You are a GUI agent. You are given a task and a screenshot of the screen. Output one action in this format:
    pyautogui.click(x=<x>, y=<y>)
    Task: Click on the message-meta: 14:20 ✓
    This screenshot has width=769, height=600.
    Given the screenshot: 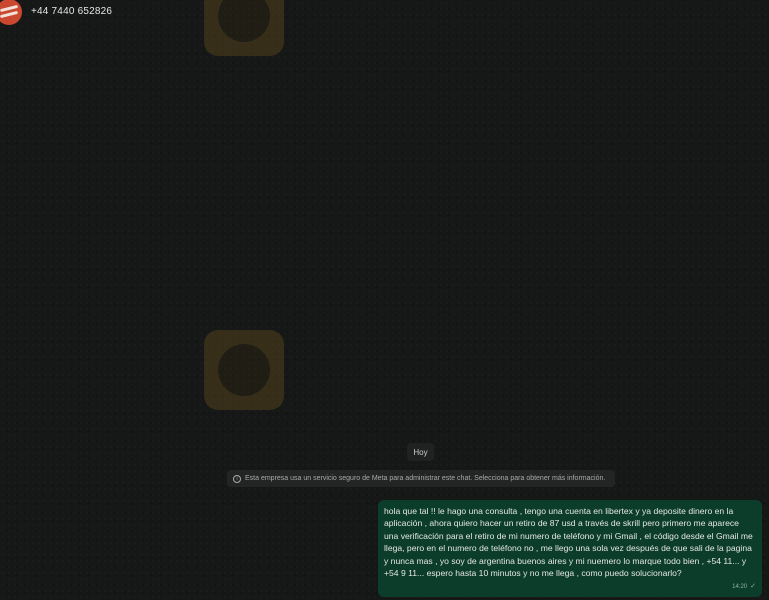 What is the action you would take?
    pyautogui.click(x=744, y=587)
    